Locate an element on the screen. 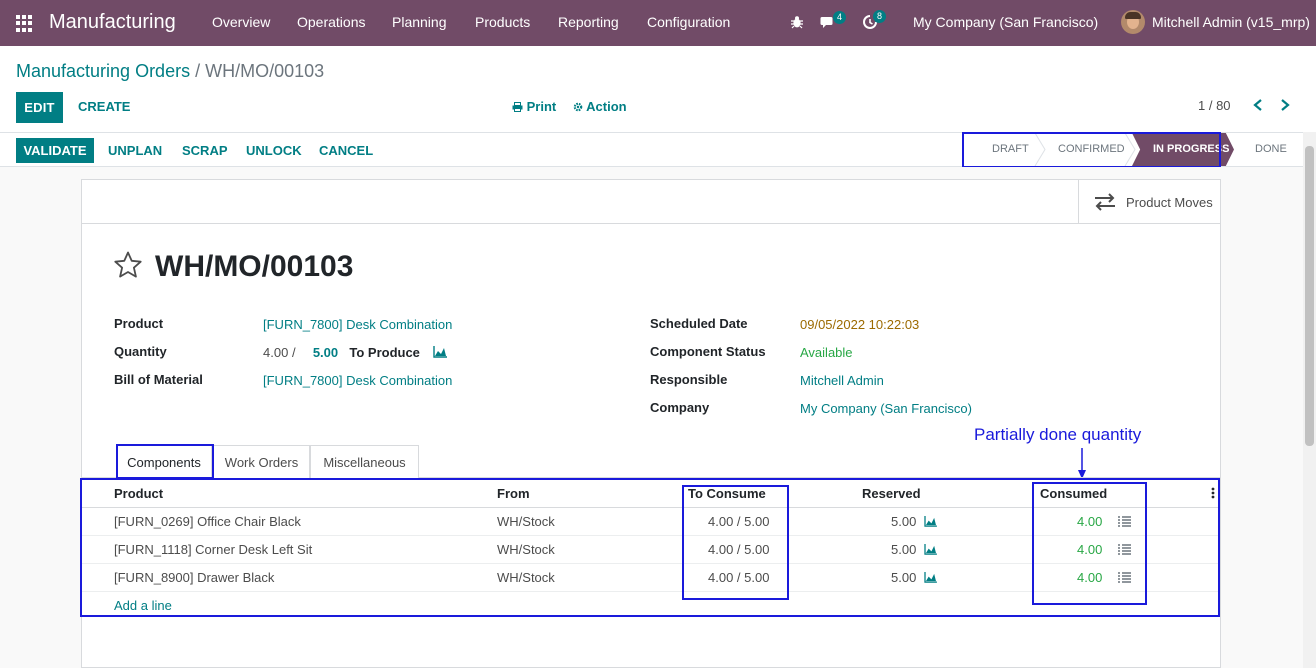  debug-bug-icon is located at coordinates (797, 22).